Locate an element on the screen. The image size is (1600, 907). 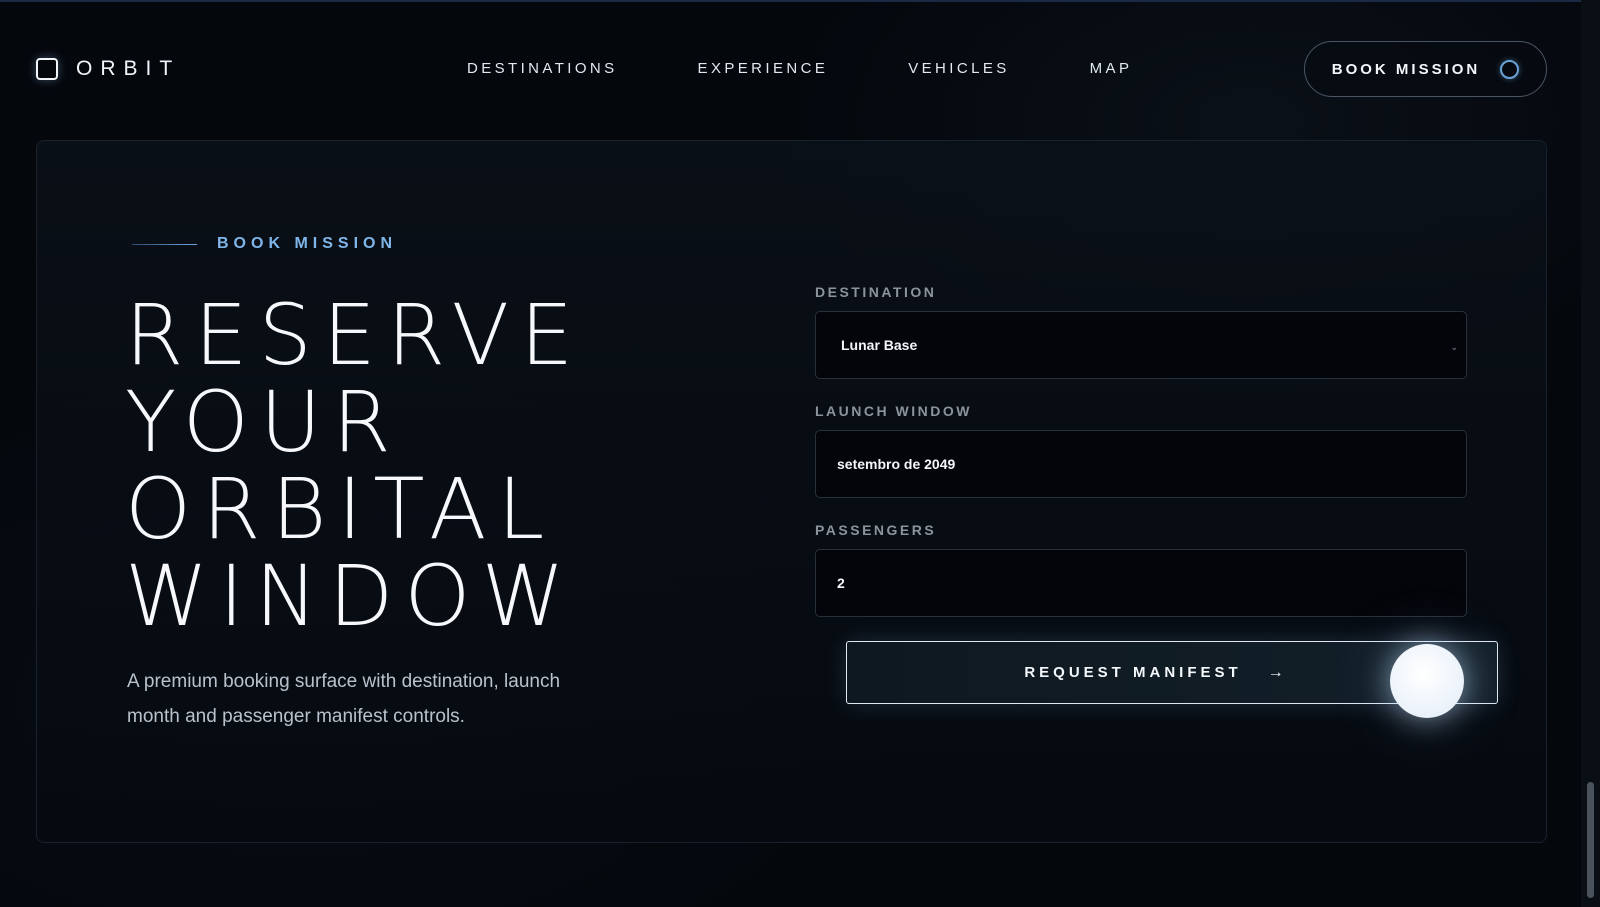
ring-icon is located at coordinates (1510, 69).